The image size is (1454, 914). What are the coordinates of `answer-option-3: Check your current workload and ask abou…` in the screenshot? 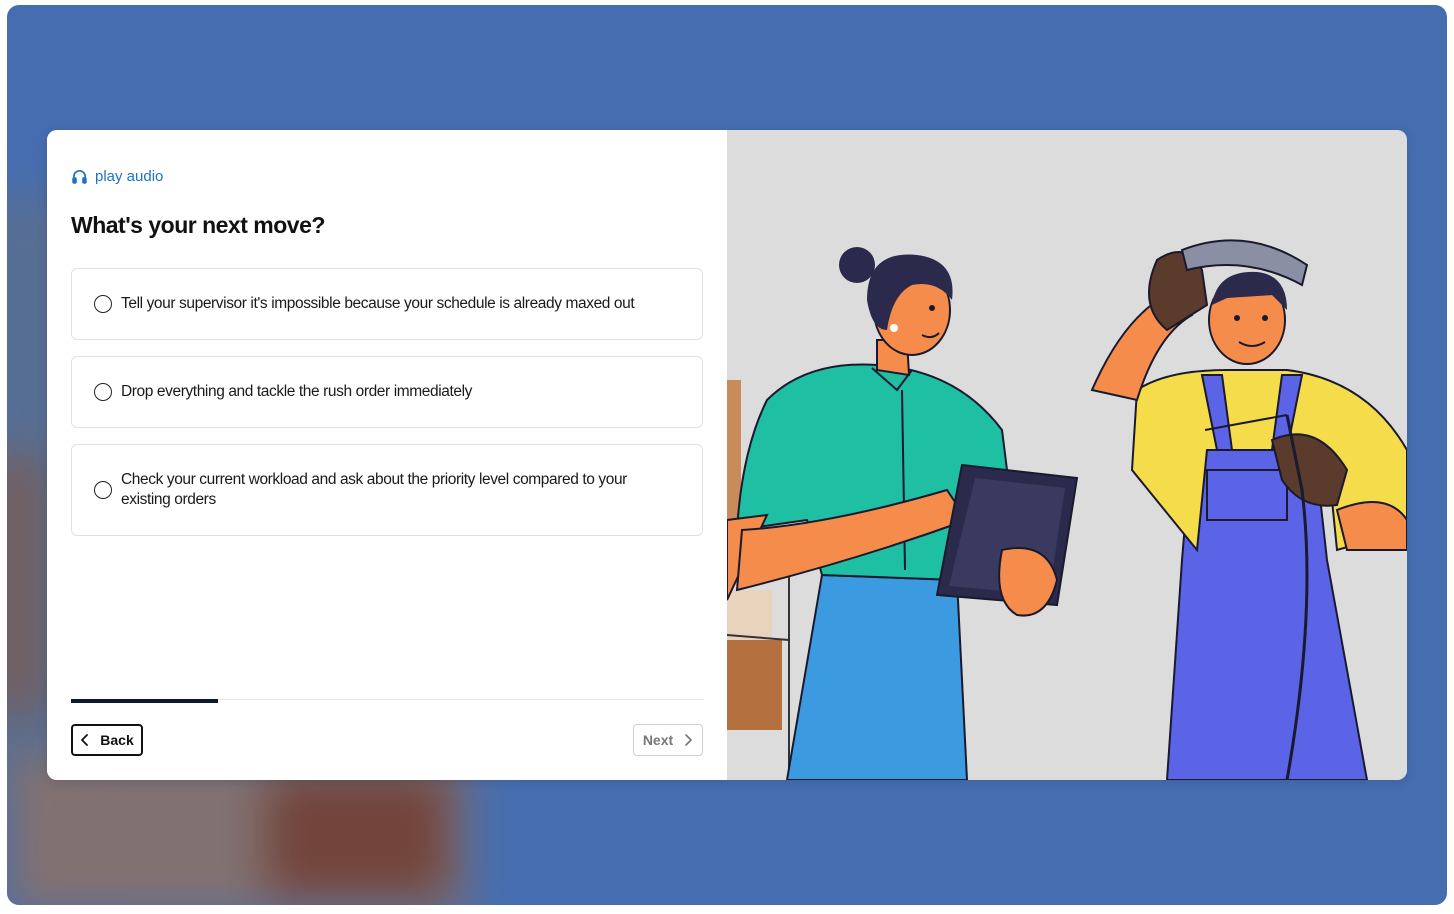 It's located at (387, 490).